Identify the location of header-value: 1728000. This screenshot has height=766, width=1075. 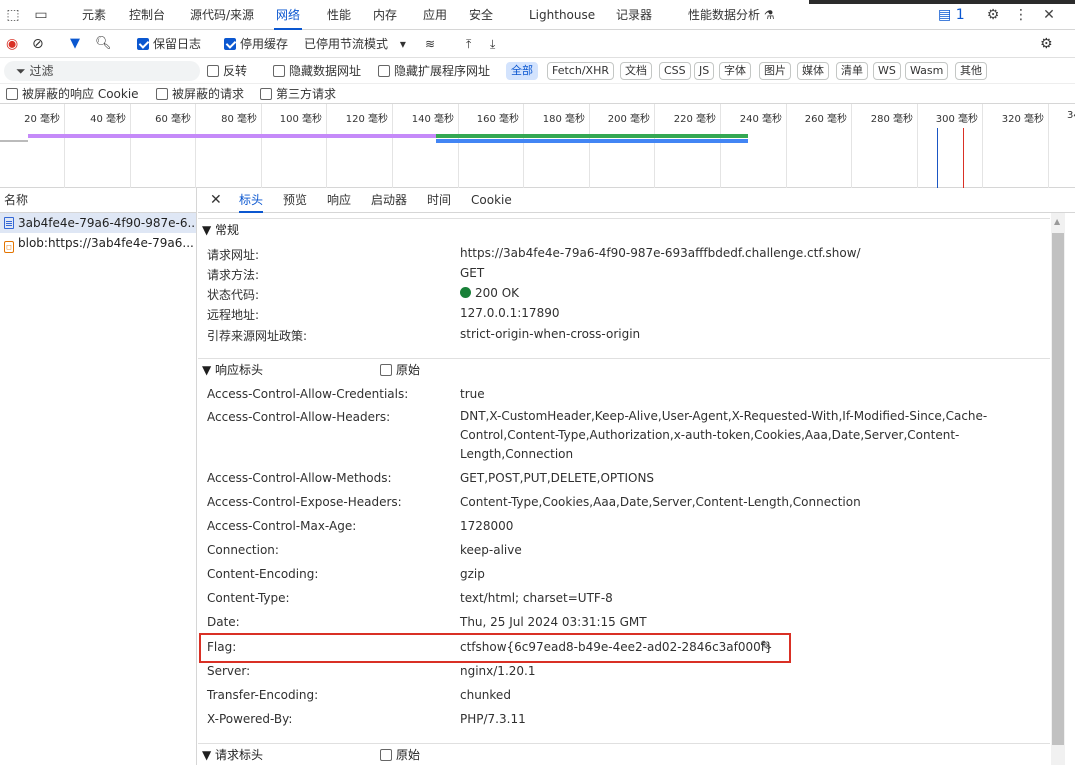
(487, 526).